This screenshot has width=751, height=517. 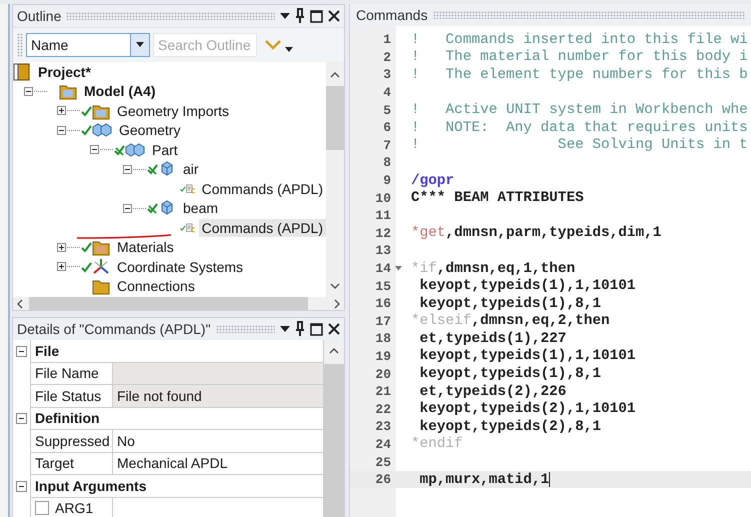 I want to click on line-number: 5, so click(x=386, y=110).